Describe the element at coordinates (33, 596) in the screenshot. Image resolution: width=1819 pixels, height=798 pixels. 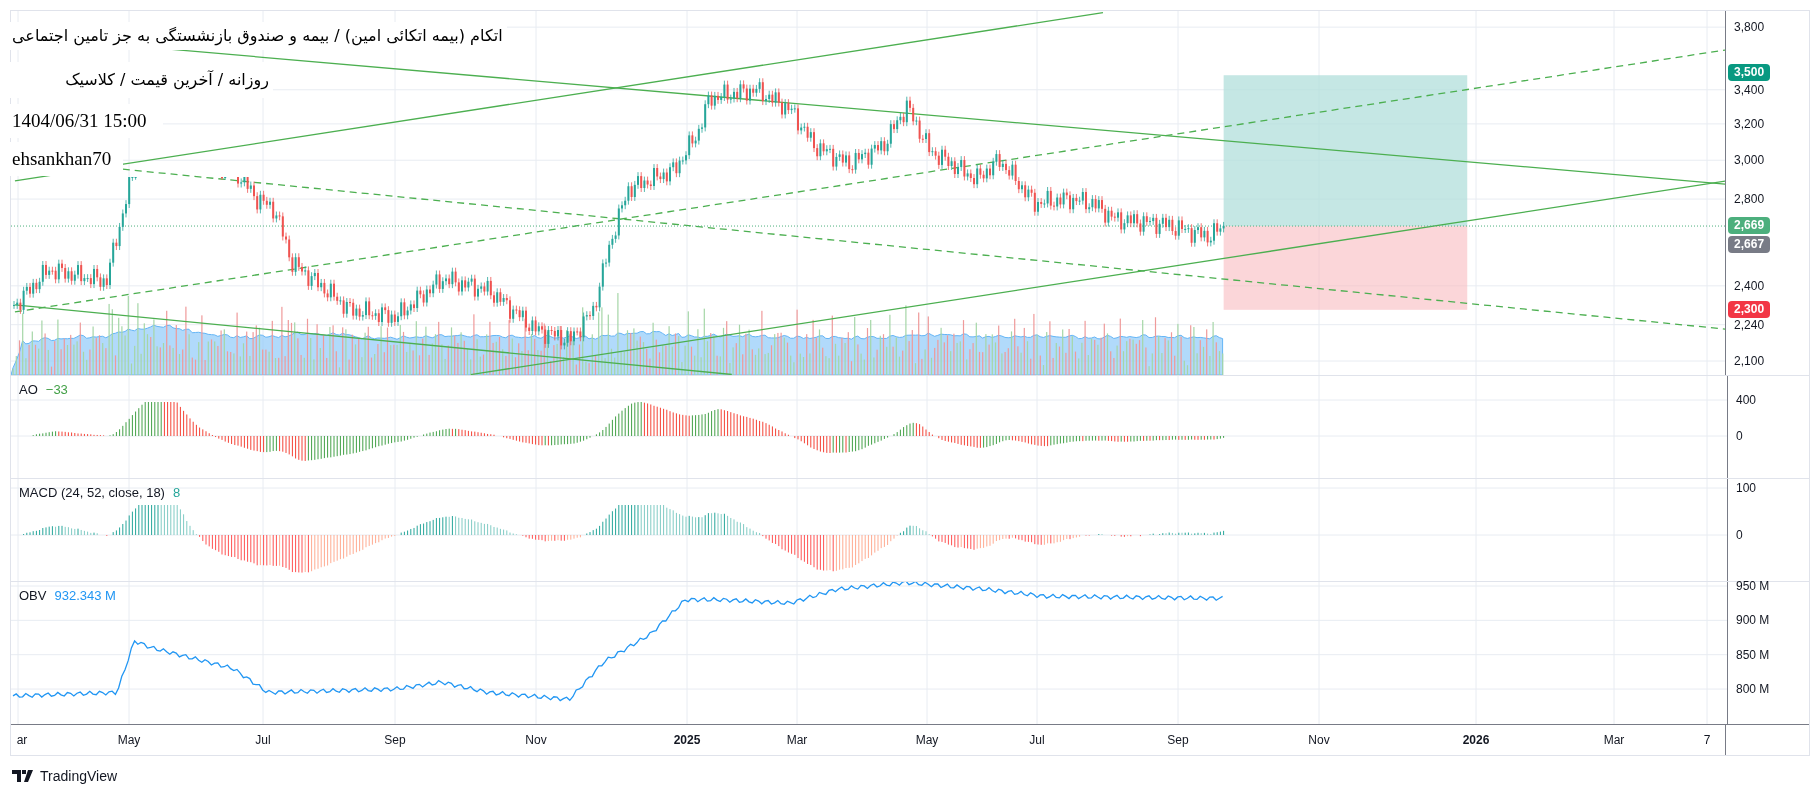
I see `indicator-name: OBV` at that location.